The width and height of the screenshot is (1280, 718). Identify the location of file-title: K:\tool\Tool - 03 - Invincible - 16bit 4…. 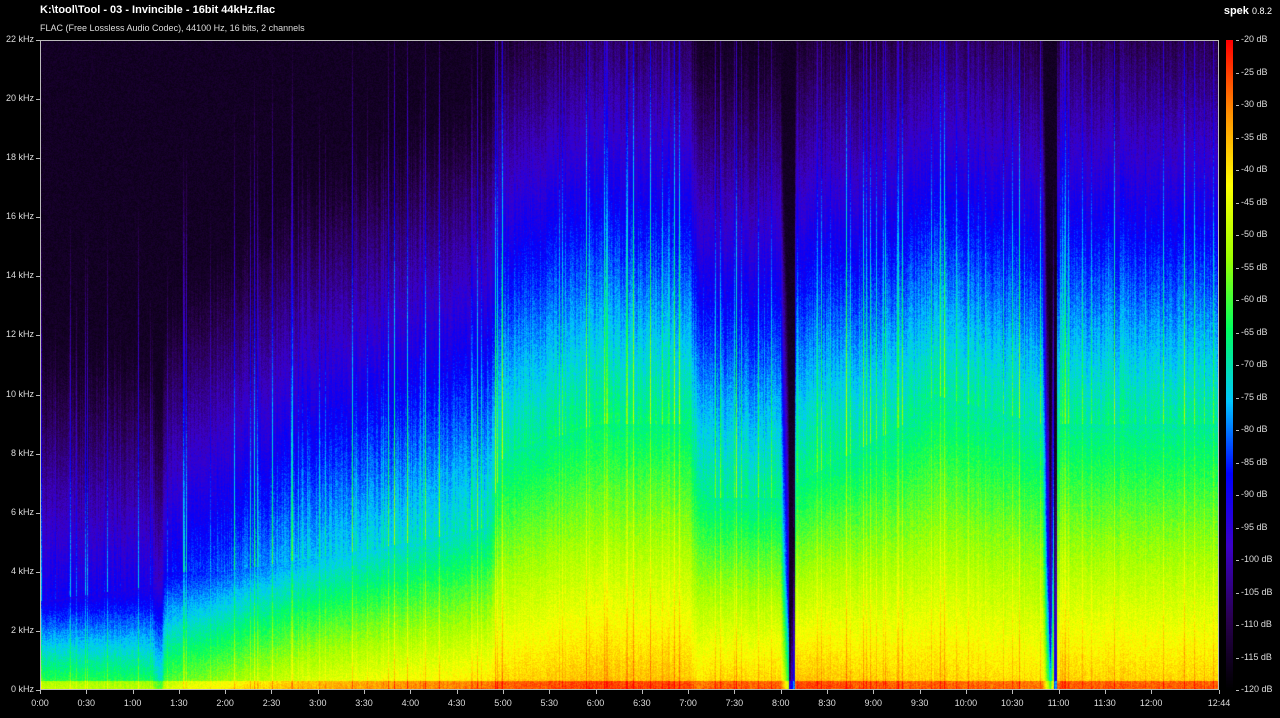
(158, 10).